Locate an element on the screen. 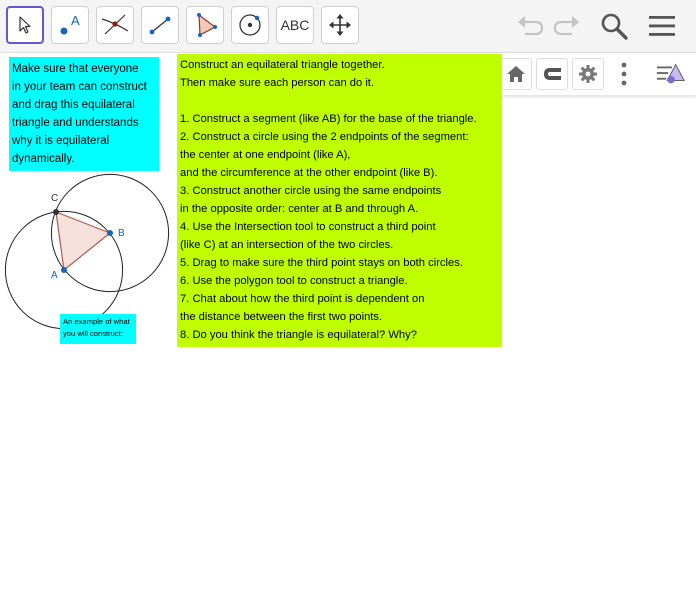  point-capturing-button is located at coordinates (552, 74).